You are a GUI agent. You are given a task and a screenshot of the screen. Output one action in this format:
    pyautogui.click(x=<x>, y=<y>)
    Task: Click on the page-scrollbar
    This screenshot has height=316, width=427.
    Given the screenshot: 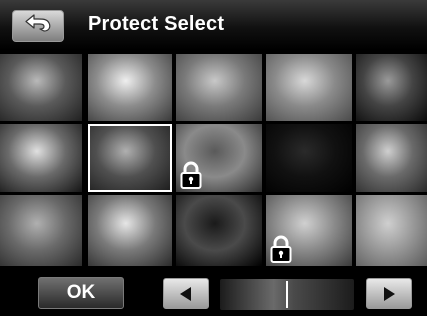 What is the action you would take?
    pyautogui.click(x=287, y=294)
    